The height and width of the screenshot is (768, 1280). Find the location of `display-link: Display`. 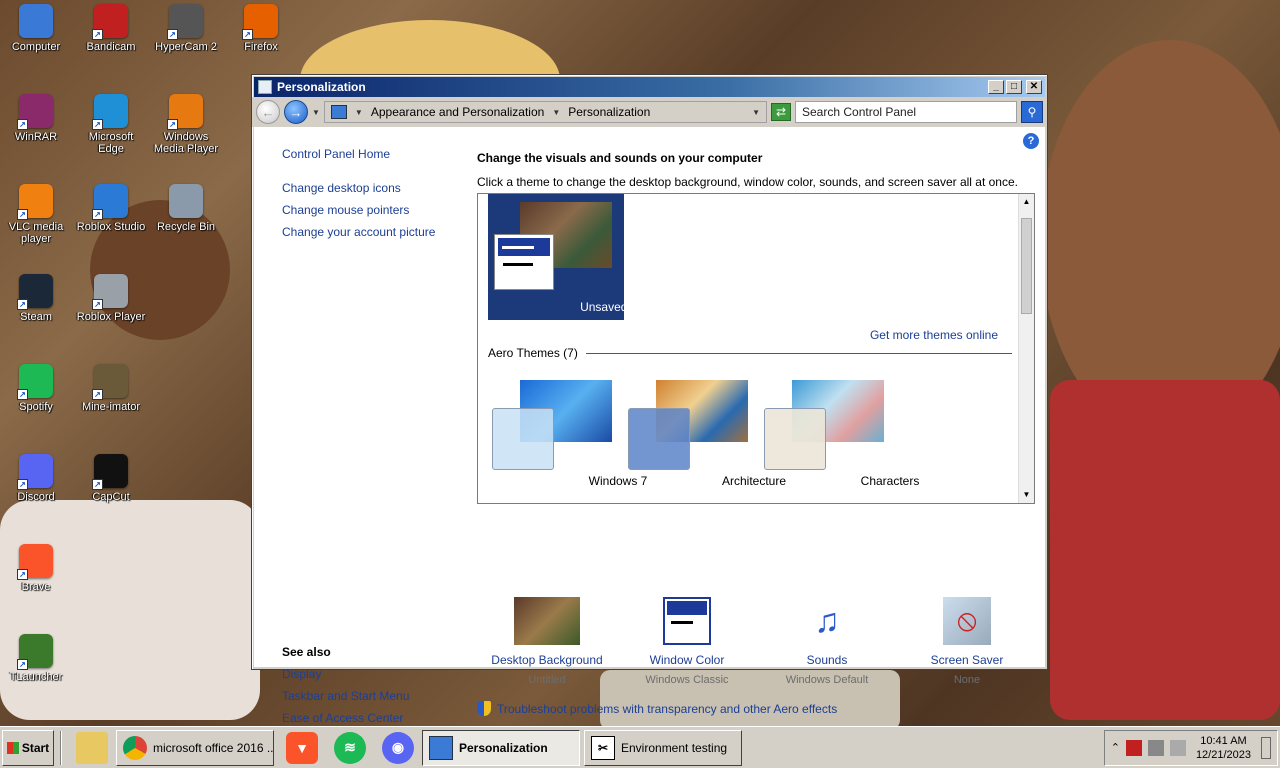

display-link: Display is located at coordinates (372, 674).